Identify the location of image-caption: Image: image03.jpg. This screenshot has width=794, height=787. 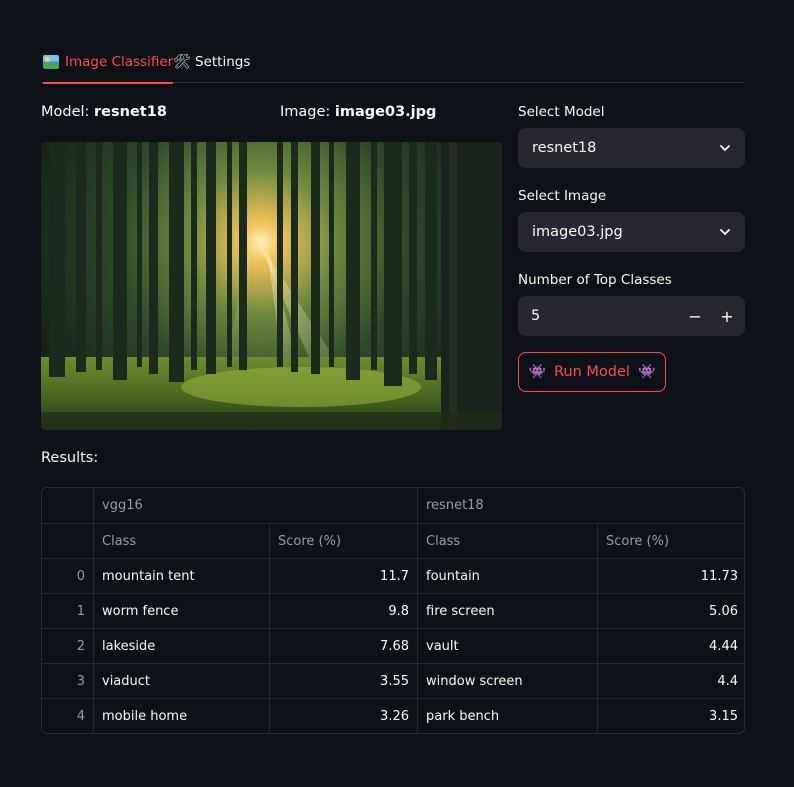
(358, 112).